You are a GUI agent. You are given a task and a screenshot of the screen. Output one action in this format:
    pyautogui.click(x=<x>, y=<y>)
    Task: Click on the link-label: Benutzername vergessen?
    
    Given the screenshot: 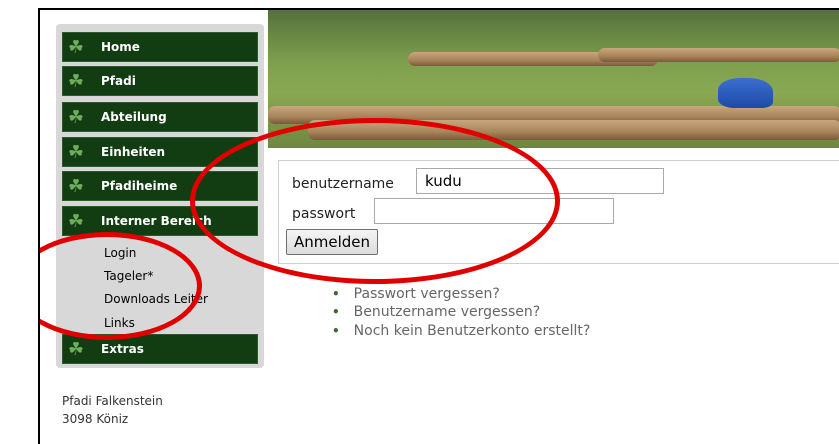 What is the action you would take?
    pyautogui.click(x=447, y=312)
    